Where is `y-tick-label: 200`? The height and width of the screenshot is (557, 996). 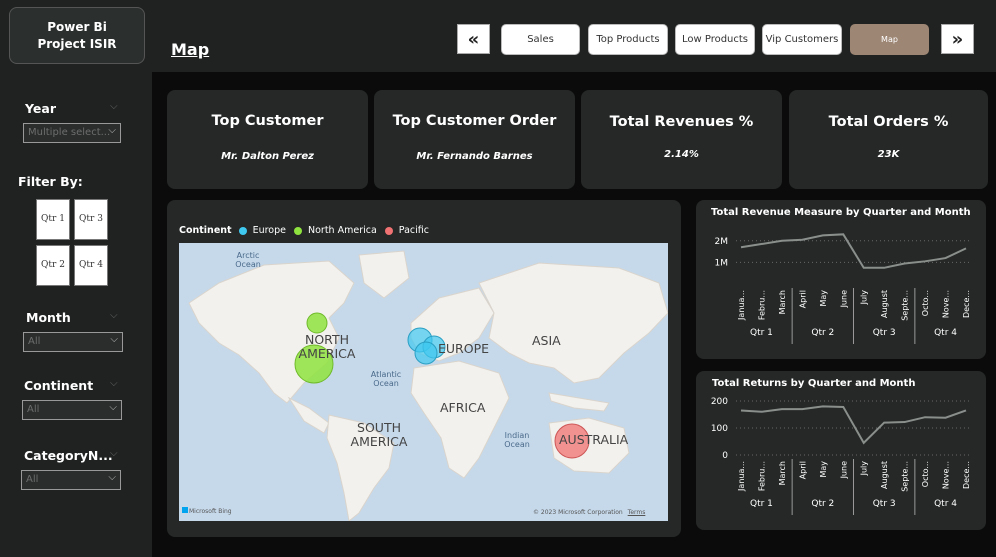 y-tick-label: 200 is located at coordinates (719, 402).